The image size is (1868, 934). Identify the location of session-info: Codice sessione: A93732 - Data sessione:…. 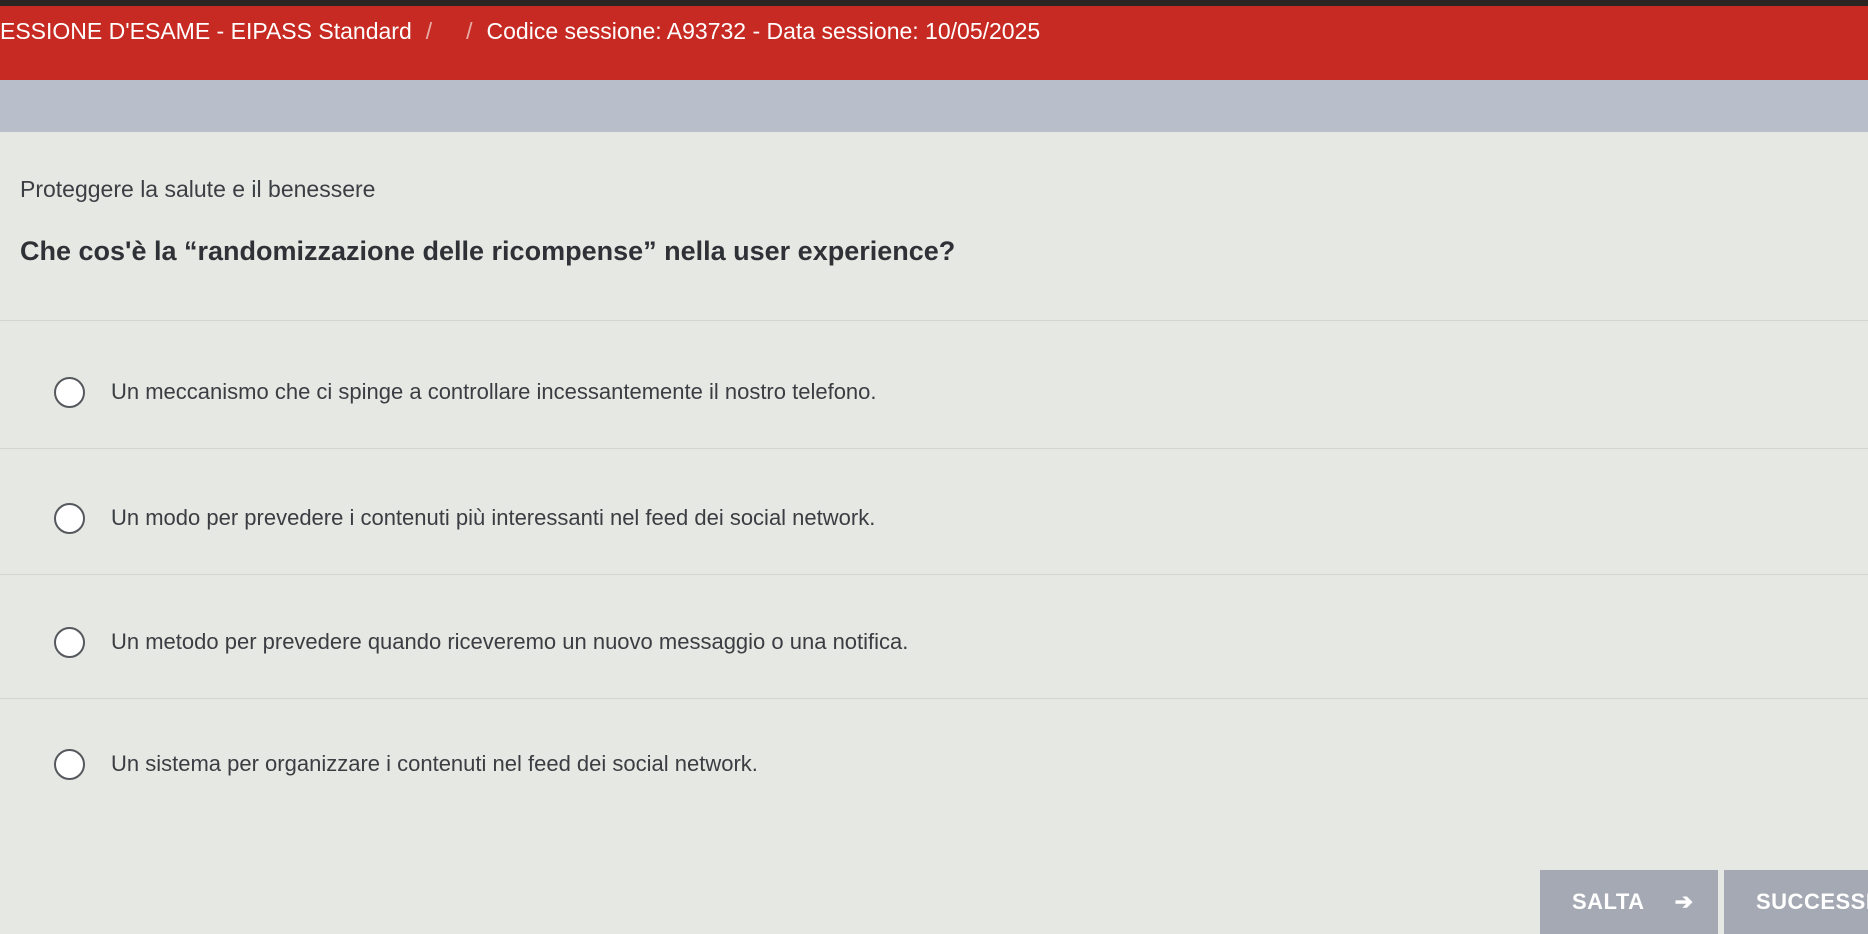
(763, 31).